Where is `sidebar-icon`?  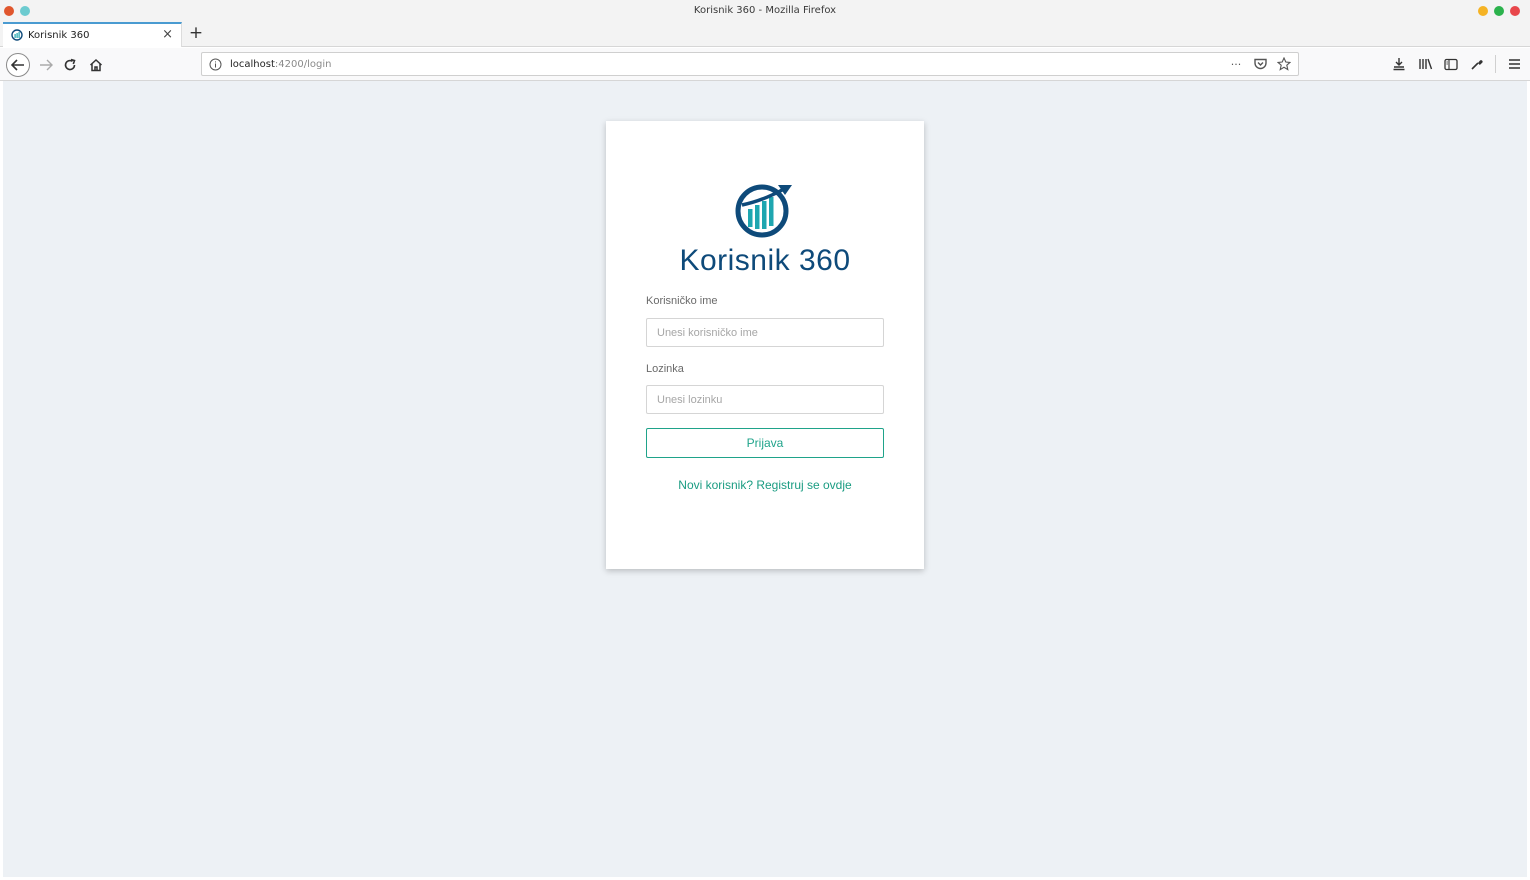 sidebar-icon is located at coordinates (1451, 64).